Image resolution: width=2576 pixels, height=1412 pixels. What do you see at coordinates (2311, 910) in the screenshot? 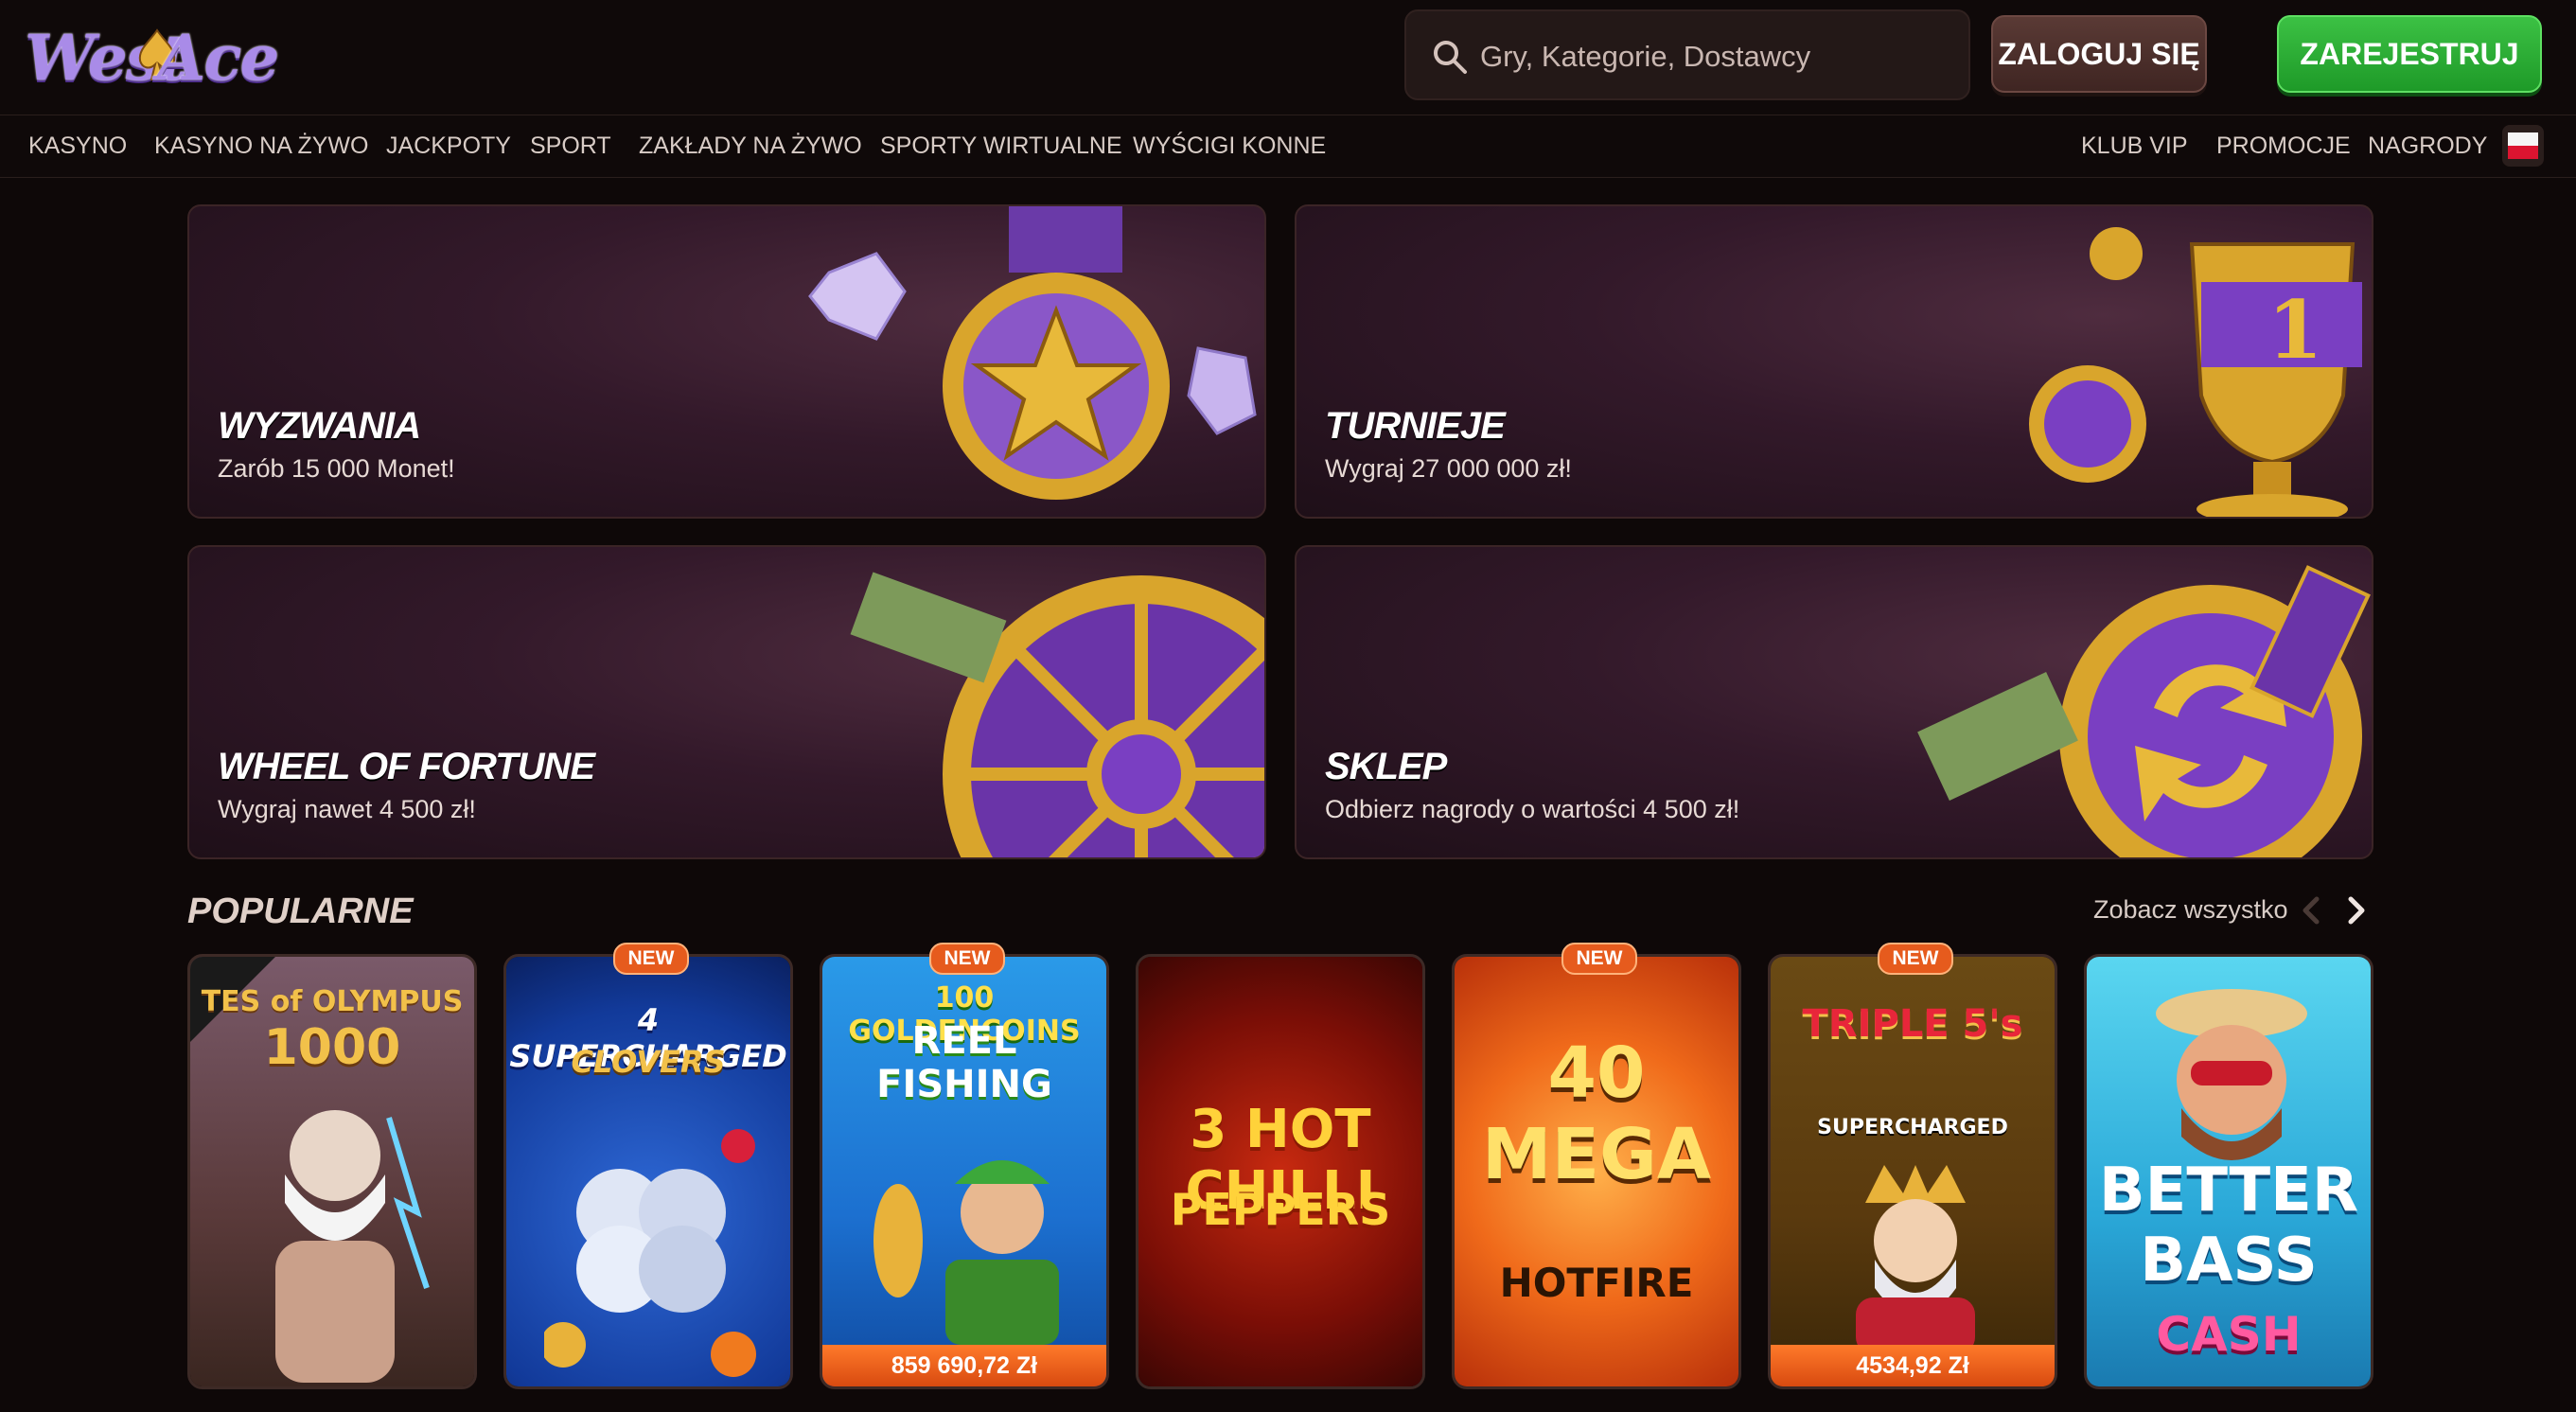
I see `carousel-prev-arrow-icon` at bounding box center [2311, 910].